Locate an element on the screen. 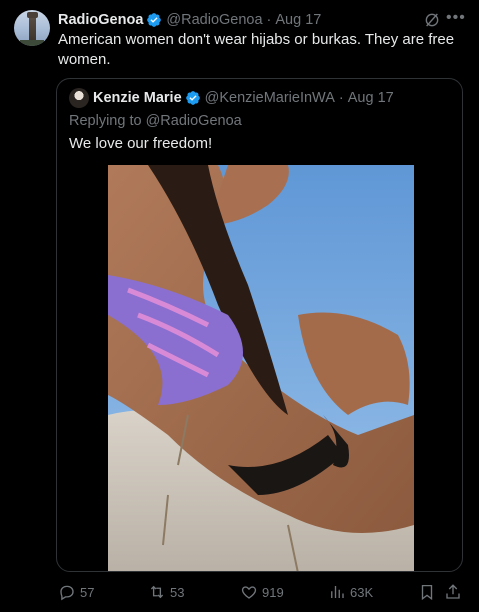 Image resolution: width=479 pixels, height=612 pixels. quote-date: Aug 17 is located at coordinates (371, 98).